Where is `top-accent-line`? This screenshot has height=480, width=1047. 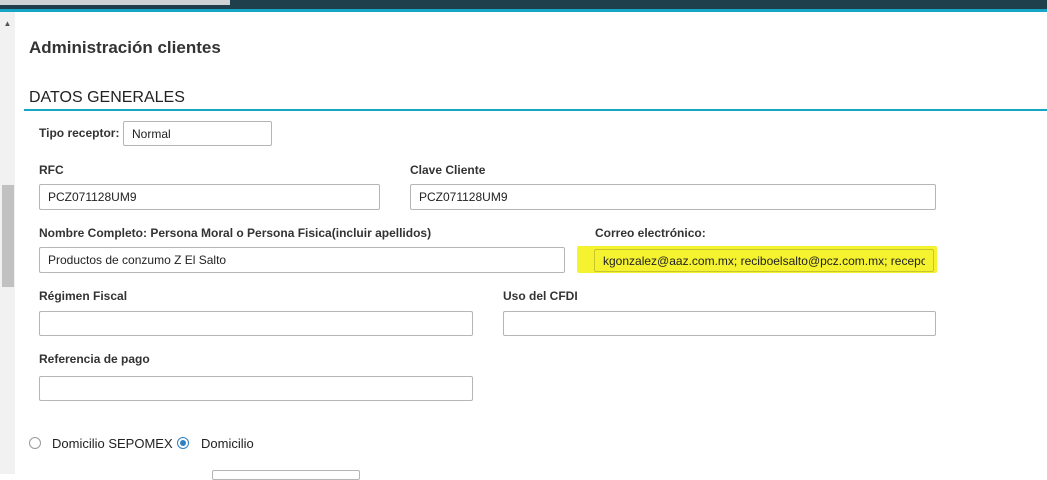
top-accent-line is located at coordinates (523, 10).